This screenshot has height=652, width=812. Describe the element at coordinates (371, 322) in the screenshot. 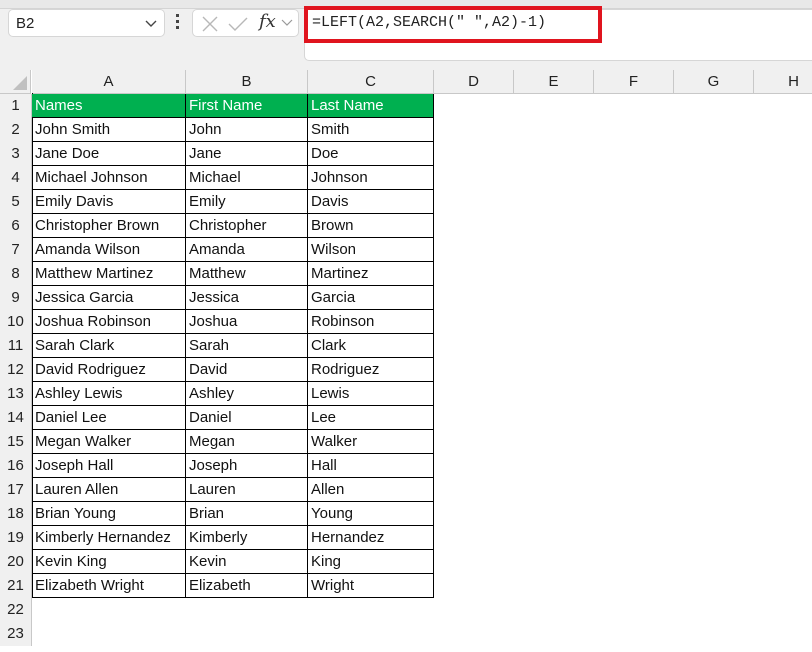

I see `table-cell: Robinson` at that location.